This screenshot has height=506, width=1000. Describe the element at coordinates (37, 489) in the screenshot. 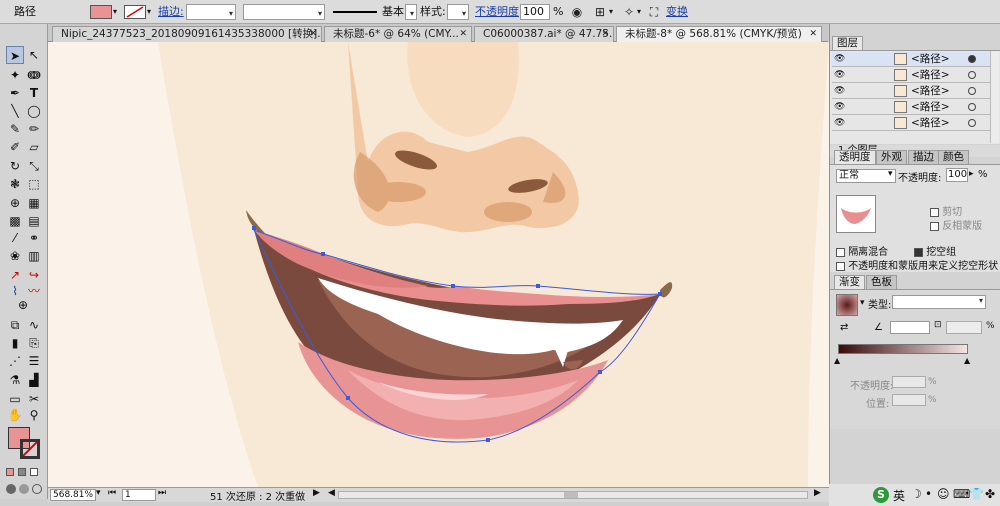

I see `draw-inside-icon` at that location.